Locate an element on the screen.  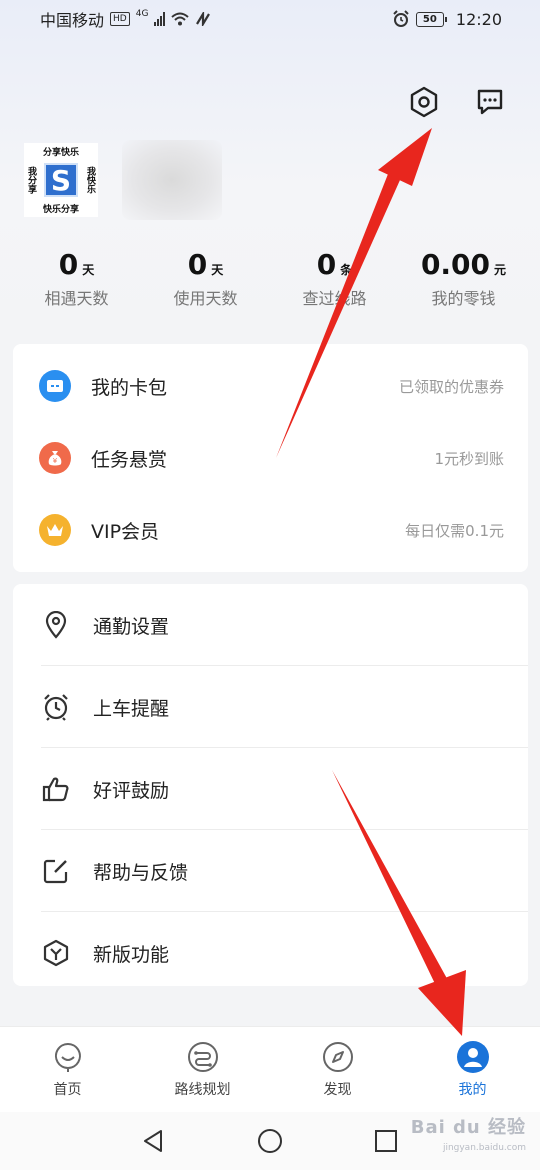
stat-label: 使用天数 is located at coordinates (205, 298).